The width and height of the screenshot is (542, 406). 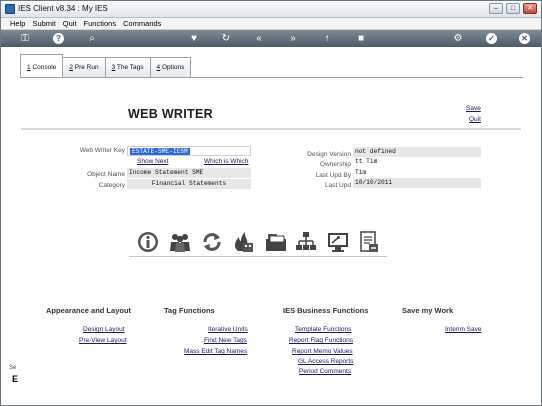 I want to click on appearance-heading: Appearance and Layout, so click(x=89, y=310).